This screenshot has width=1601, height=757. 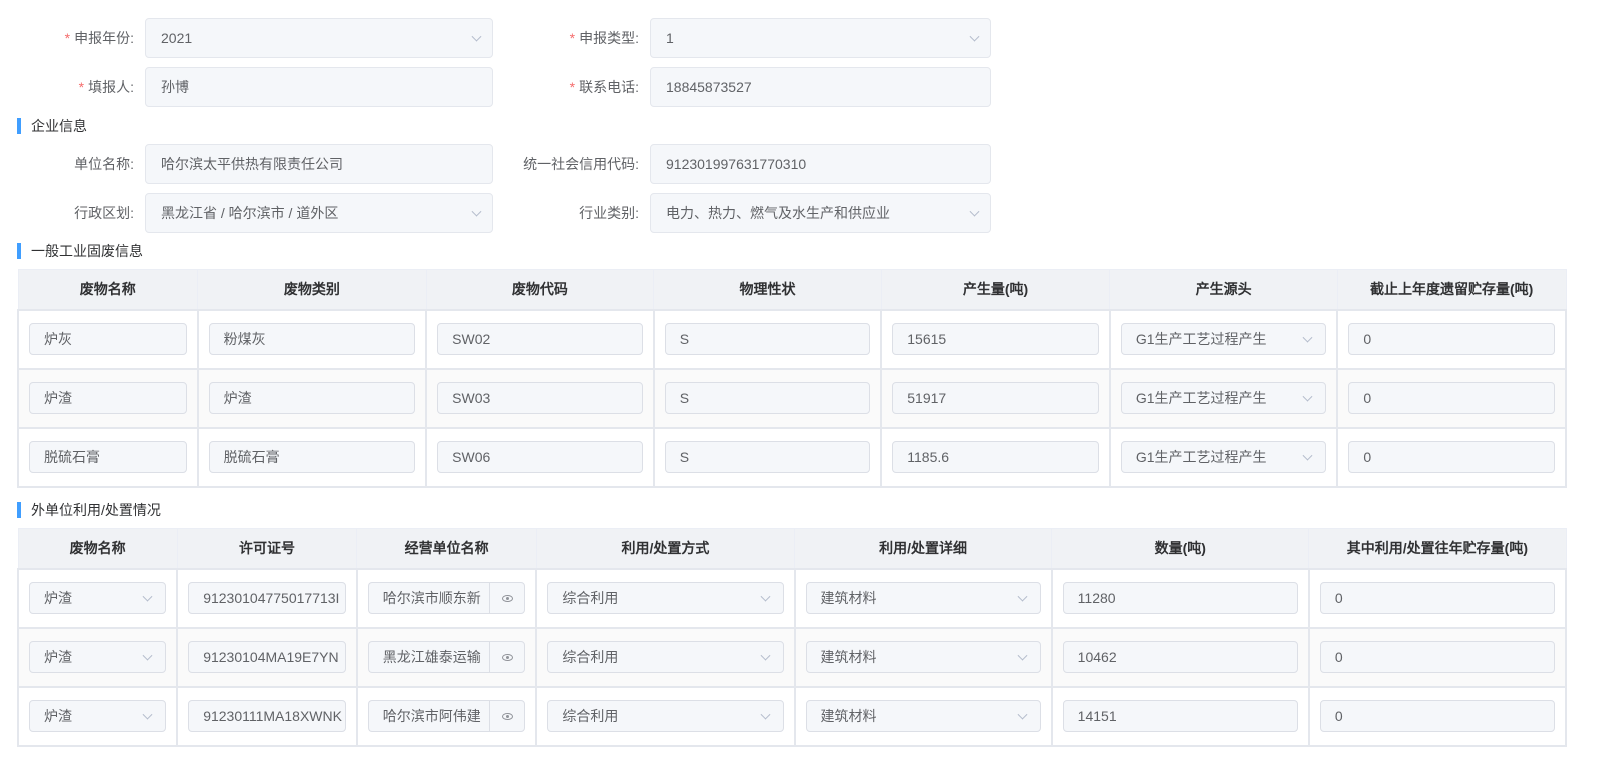 I want to click on output-amount-input: 15615, so click(x=995, y=339).